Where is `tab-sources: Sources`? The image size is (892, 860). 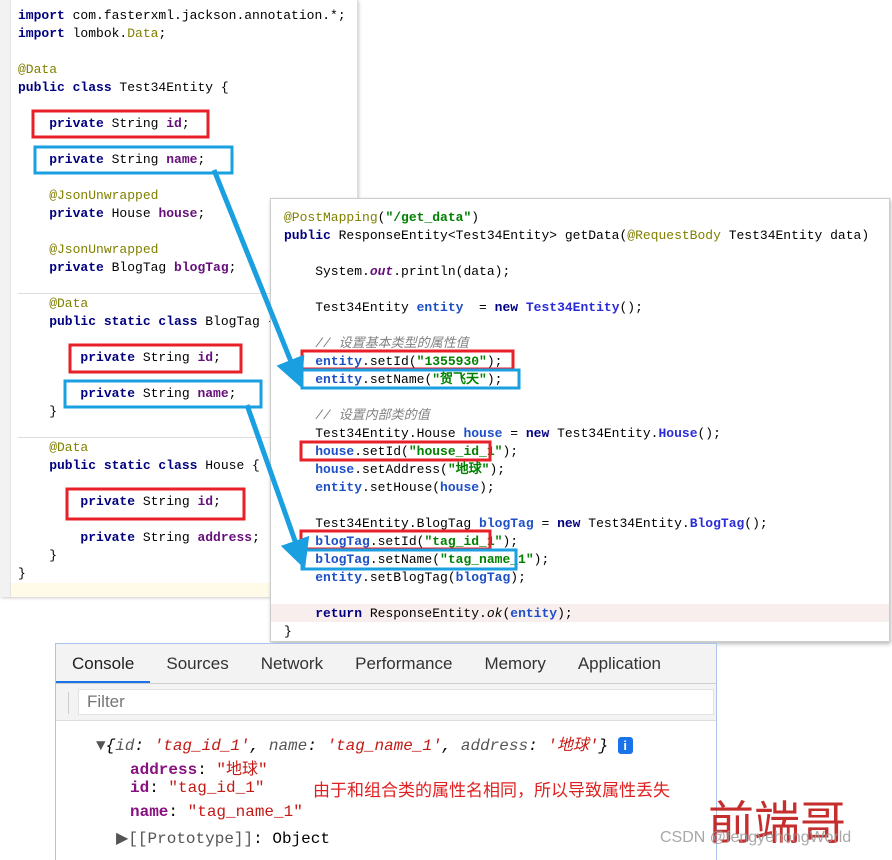 tab-sources: Sources is located at coordinates (197, 663).